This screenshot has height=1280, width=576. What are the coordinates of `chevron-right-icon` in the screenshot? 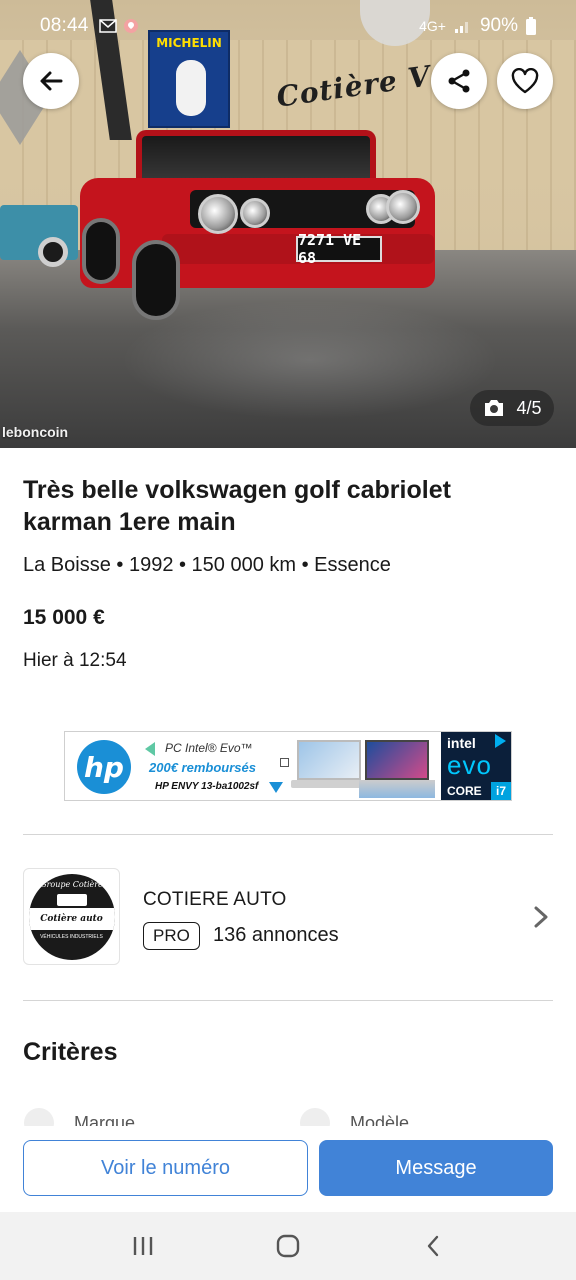 It's located at (541, 917).